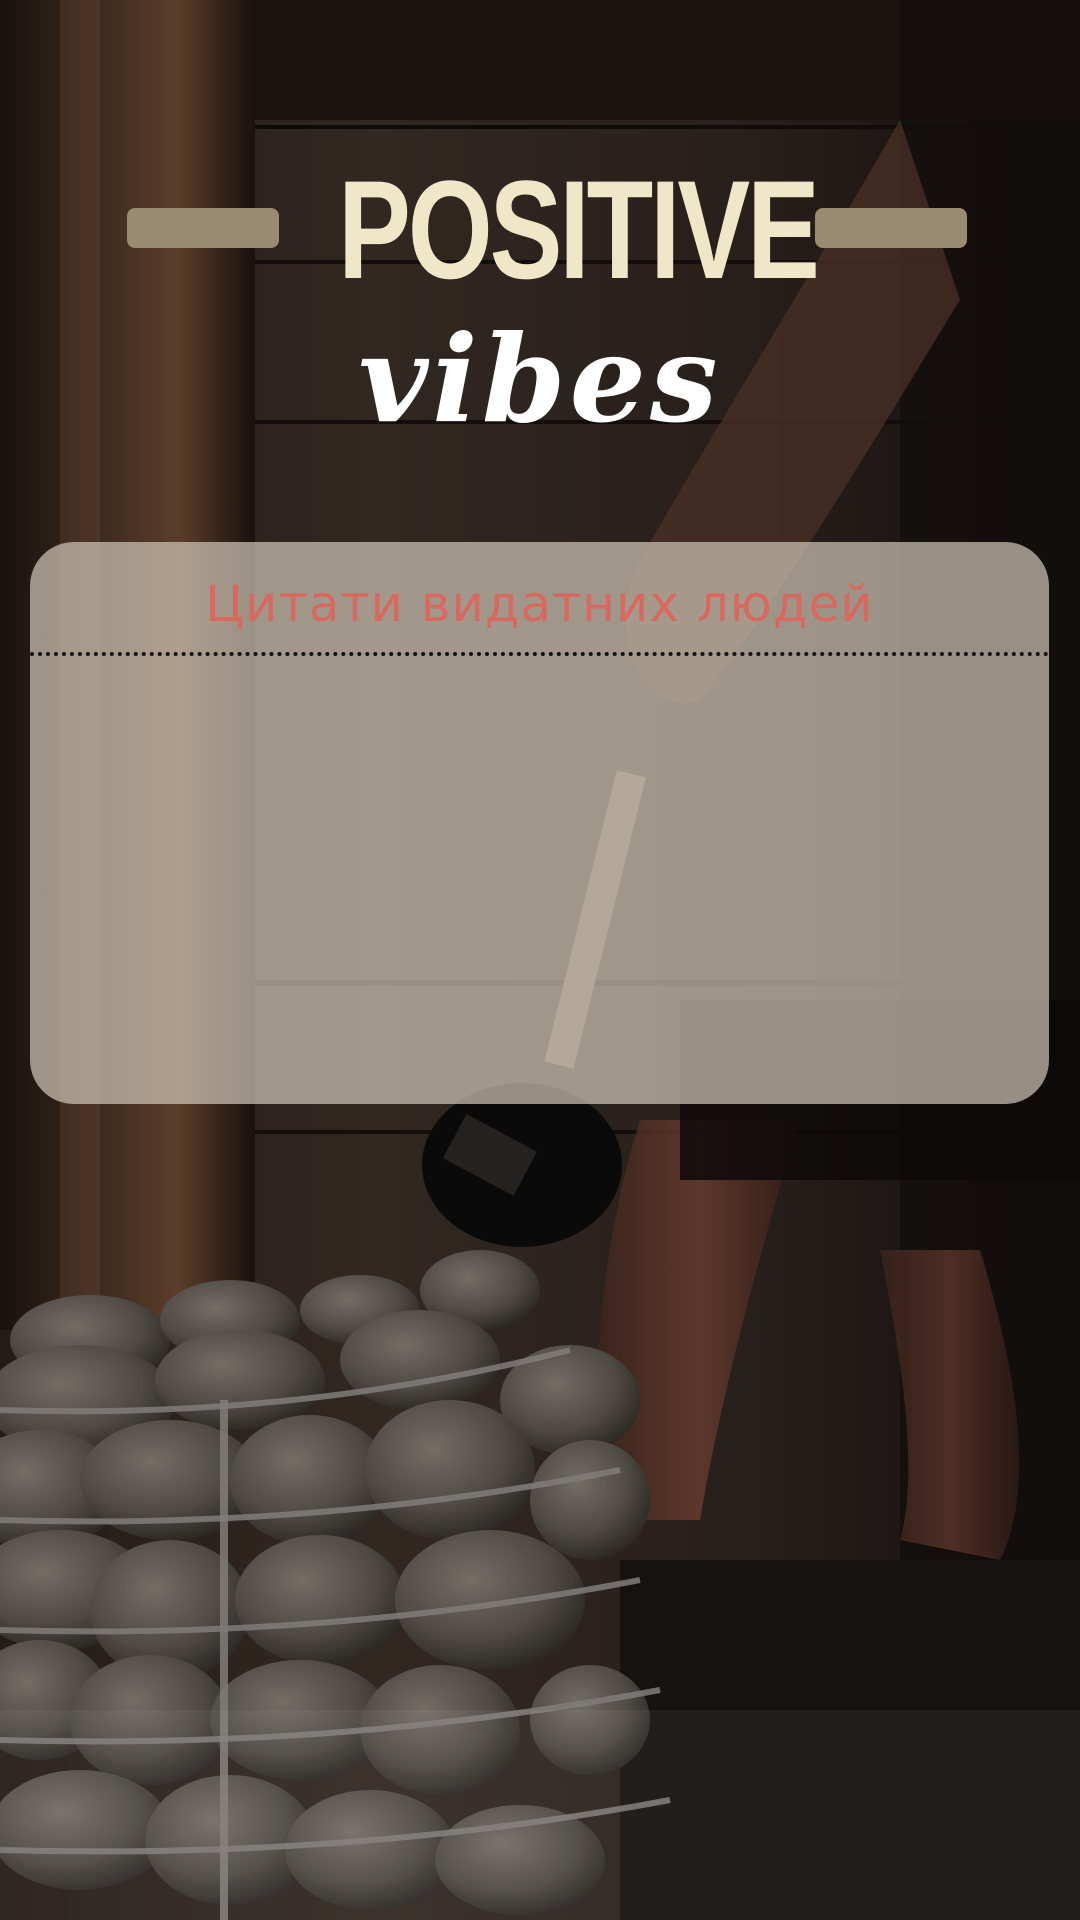 This screenshot has width=1080, height=1920. I want to click on title-decor-bar-right, so click(891, 228).